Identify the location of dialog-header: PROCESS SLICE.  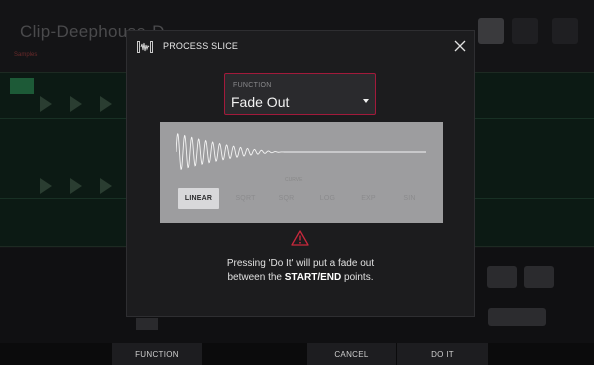
(300, 47).